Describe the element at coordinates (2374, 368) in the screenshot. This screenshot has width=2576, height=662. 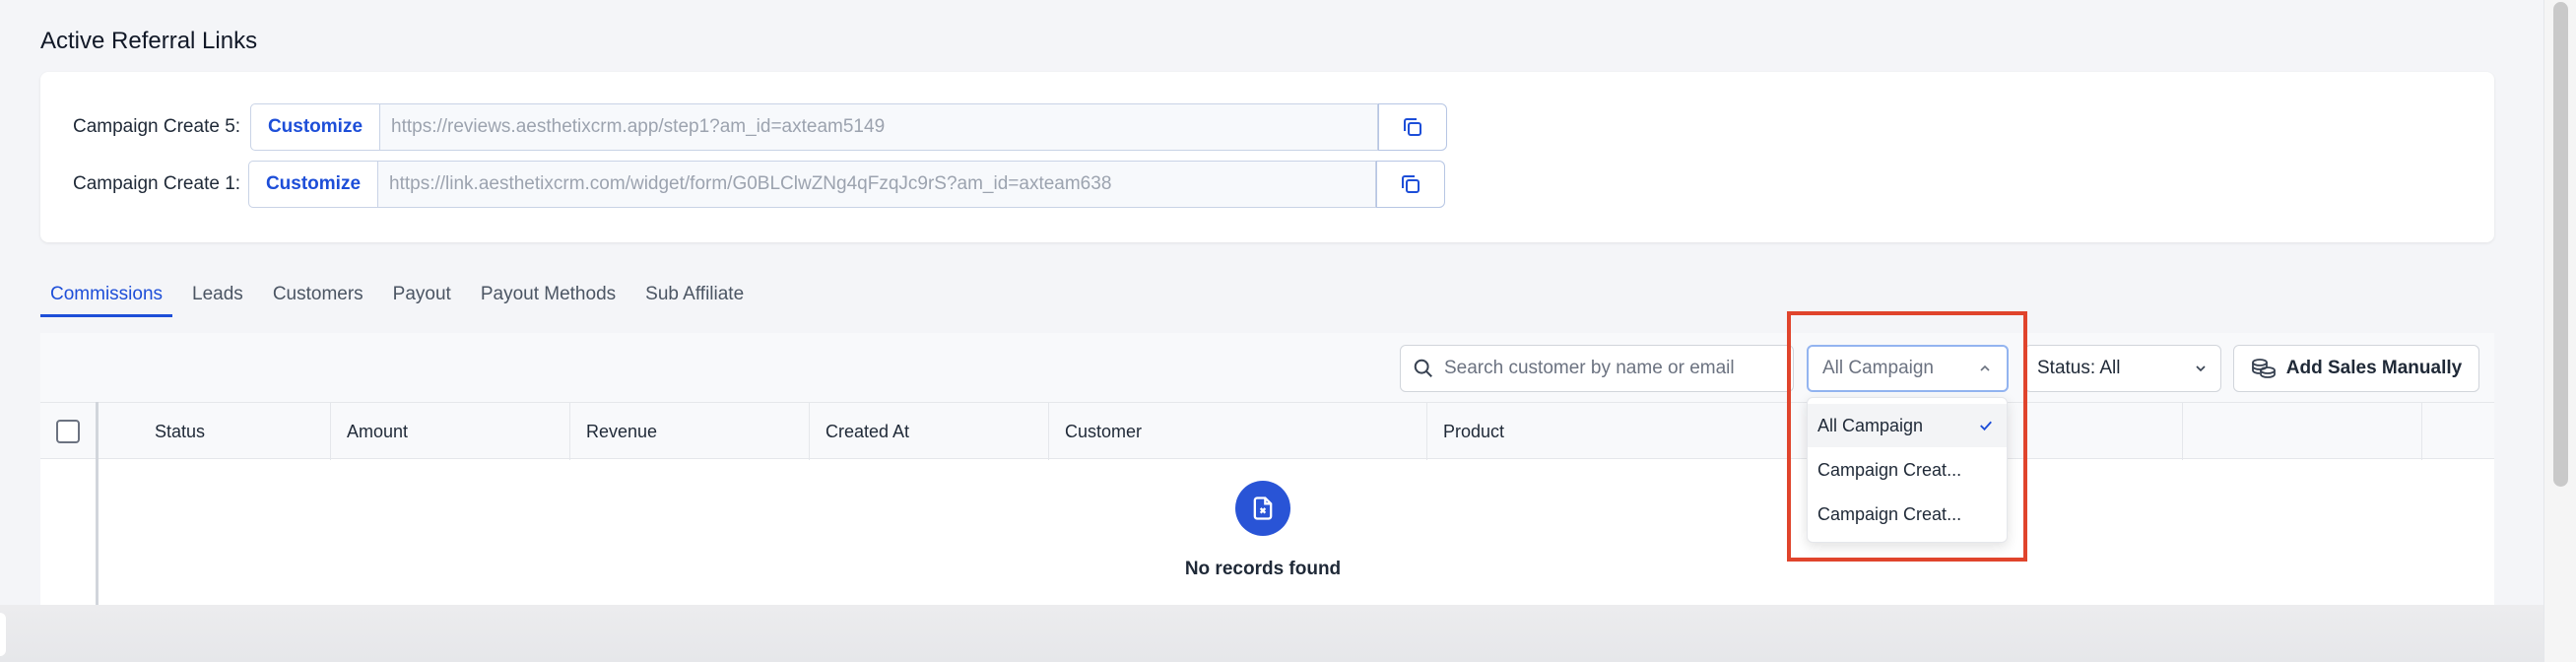
I see `add-sales-label: Add Sales Manually` at that location.